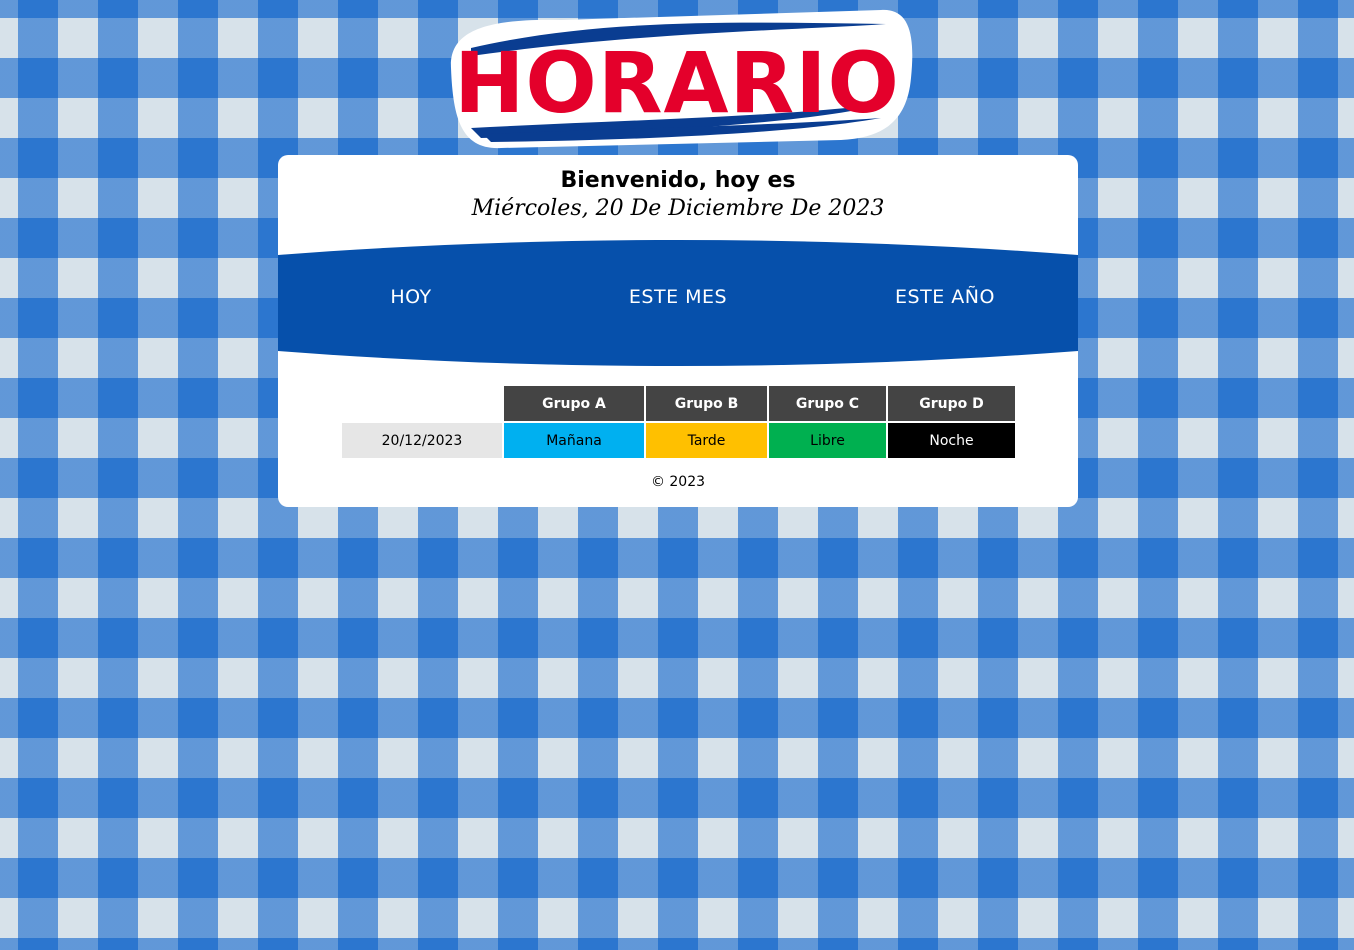 The height and width of the screenshot is (950, 1354). What do you see at coordinates (411, 297) in the screenshot?
I see `nav-item-hoy: HOY` at bounding box center [411, 297].